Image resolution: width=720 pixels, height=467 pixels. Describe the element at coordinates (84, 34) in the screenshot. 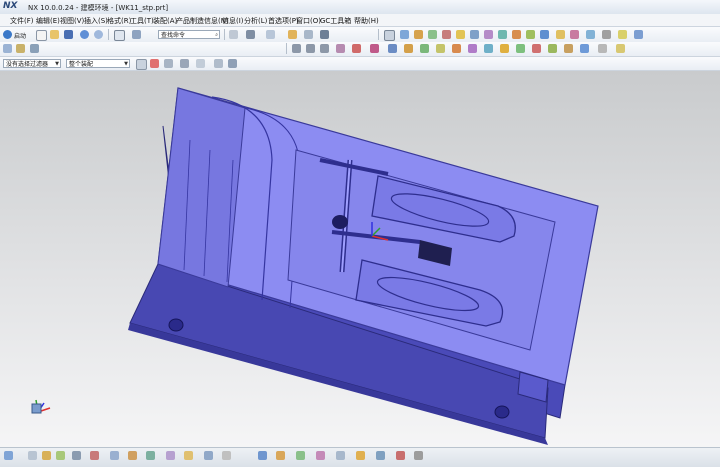

I see `undo-icon` at that location.